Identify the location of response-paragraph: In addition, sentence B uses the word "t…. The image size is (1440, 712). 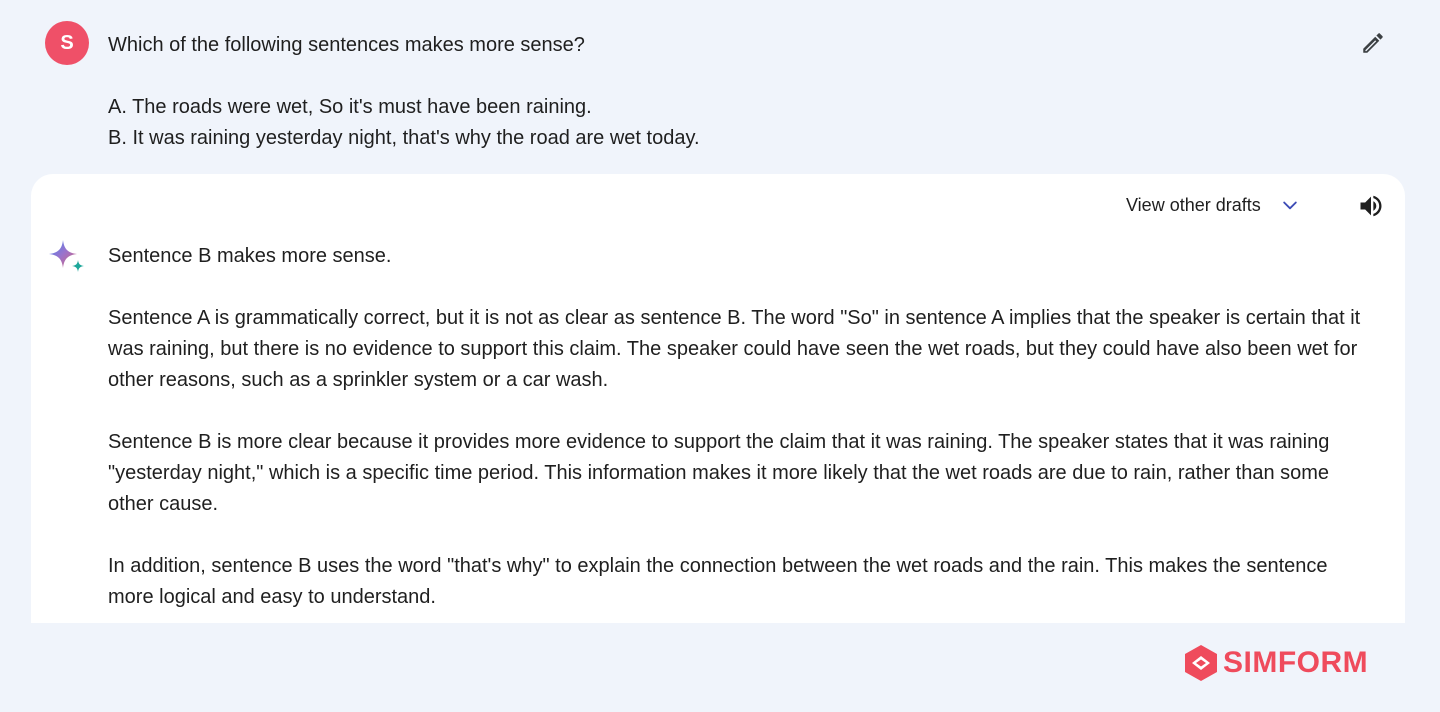
(718, 581).